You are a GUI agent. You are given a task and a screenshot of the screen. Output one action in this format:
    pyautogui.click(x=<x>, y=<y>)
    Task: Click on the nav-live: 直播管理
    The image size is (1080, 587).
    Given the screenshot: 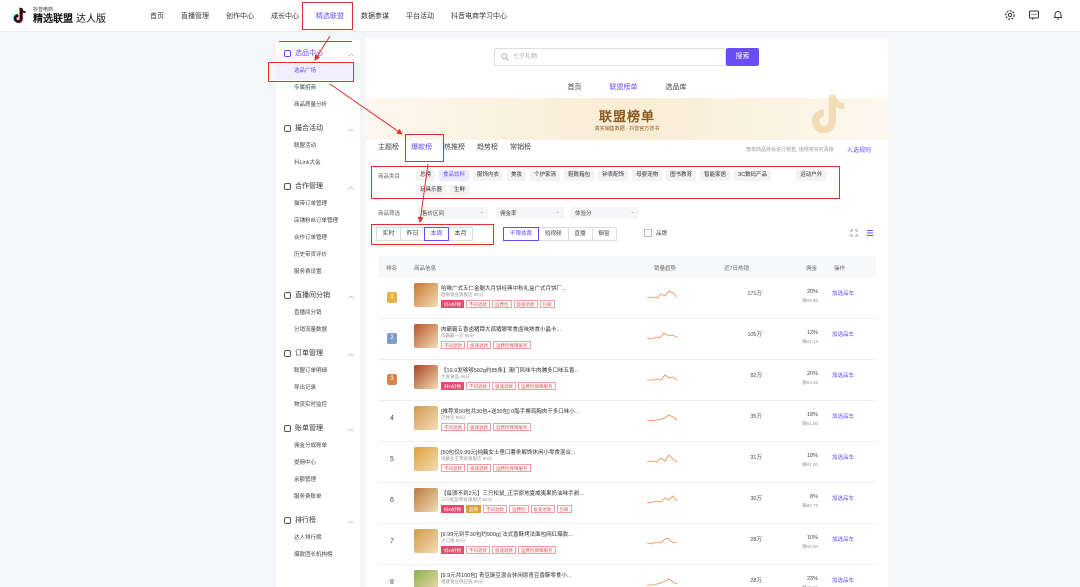 What is the action you would take?
    pyautogui.click(x=195, y=16)
    